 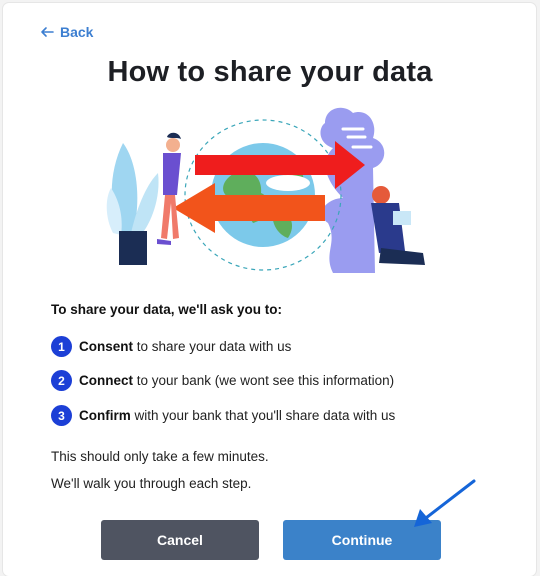 What do you see at coordinates (170, 217) in the screenshot?
I see `person-standing-legs` at bounding box center [170, 217].